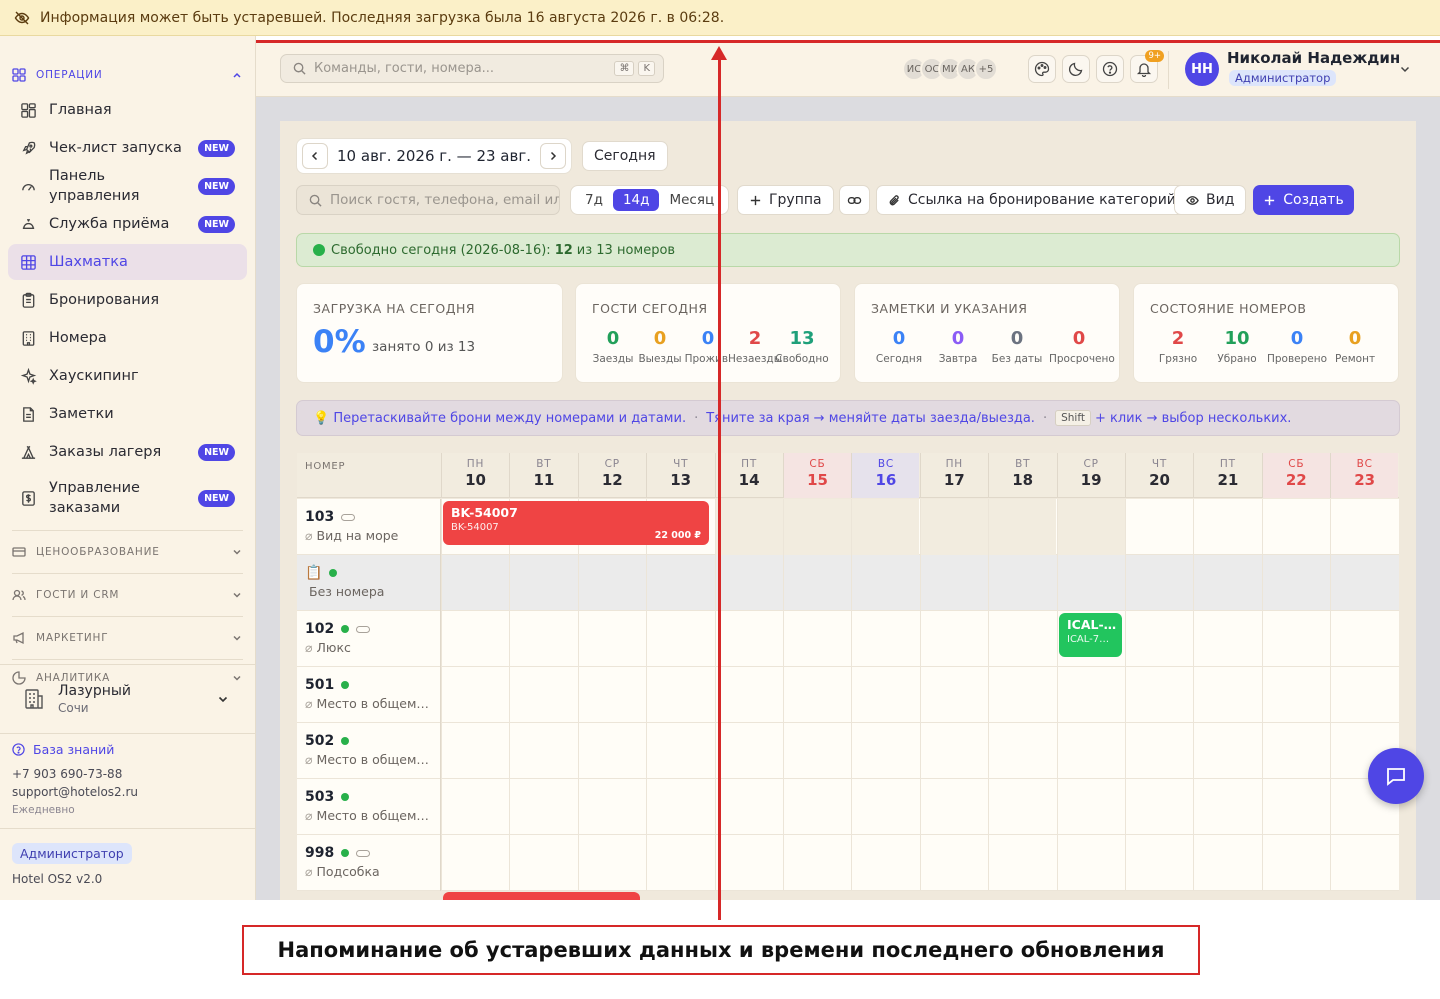 The width and height of the screenshot is (1440, 999). What do you see at coordinates (128, 749) in the screenshot?
I see `knowledge-base-link: База знаний` at bounding box center [128, 749].